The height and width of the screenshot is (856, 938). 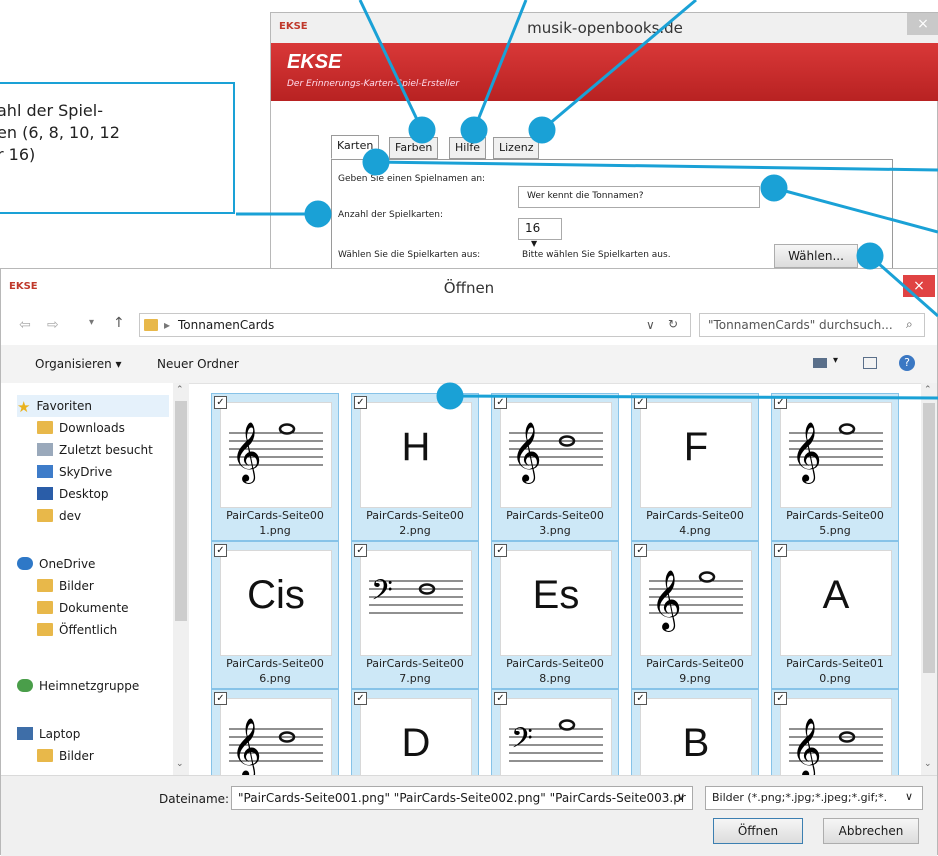 What do you see at coordinates (53, 325) in the screenshot?
I see `forward-icon: ⇨` at bounding box center [53, 325].